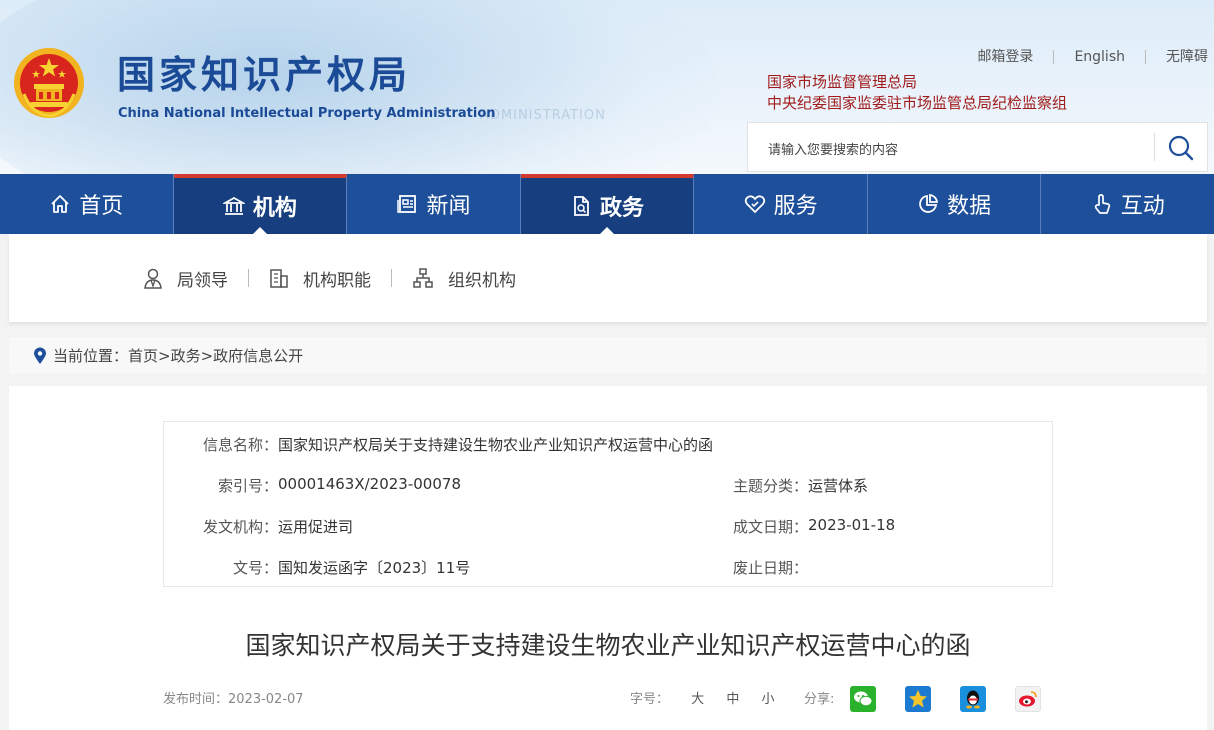 The width and height of the screenshot is (1214, 730). I want to click on penguin-icon, so click(973, 699).